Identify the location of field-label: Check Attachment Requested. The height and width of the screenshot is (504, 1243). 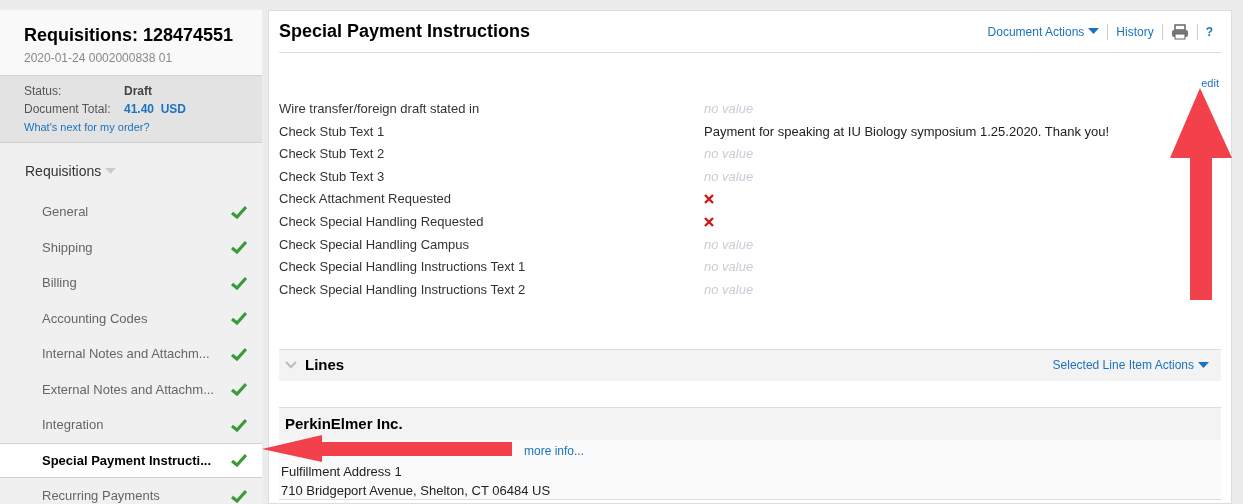
(365, 199).